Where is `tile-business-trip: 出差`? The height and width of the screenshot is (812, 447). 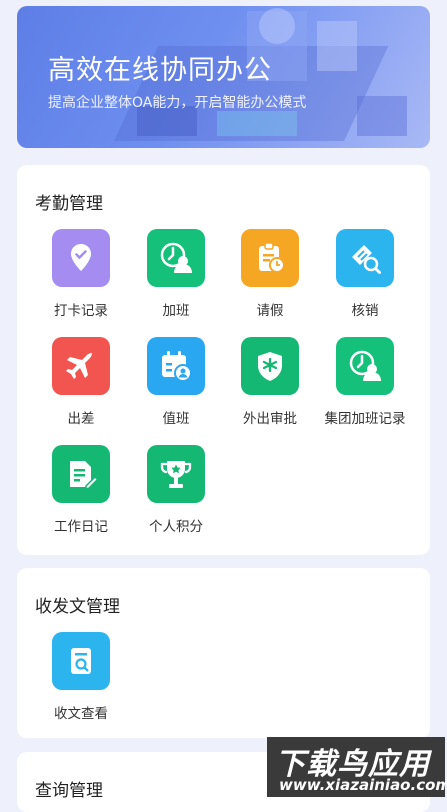
tile-business-trip: 出差 is located at coordinates (81, 382).